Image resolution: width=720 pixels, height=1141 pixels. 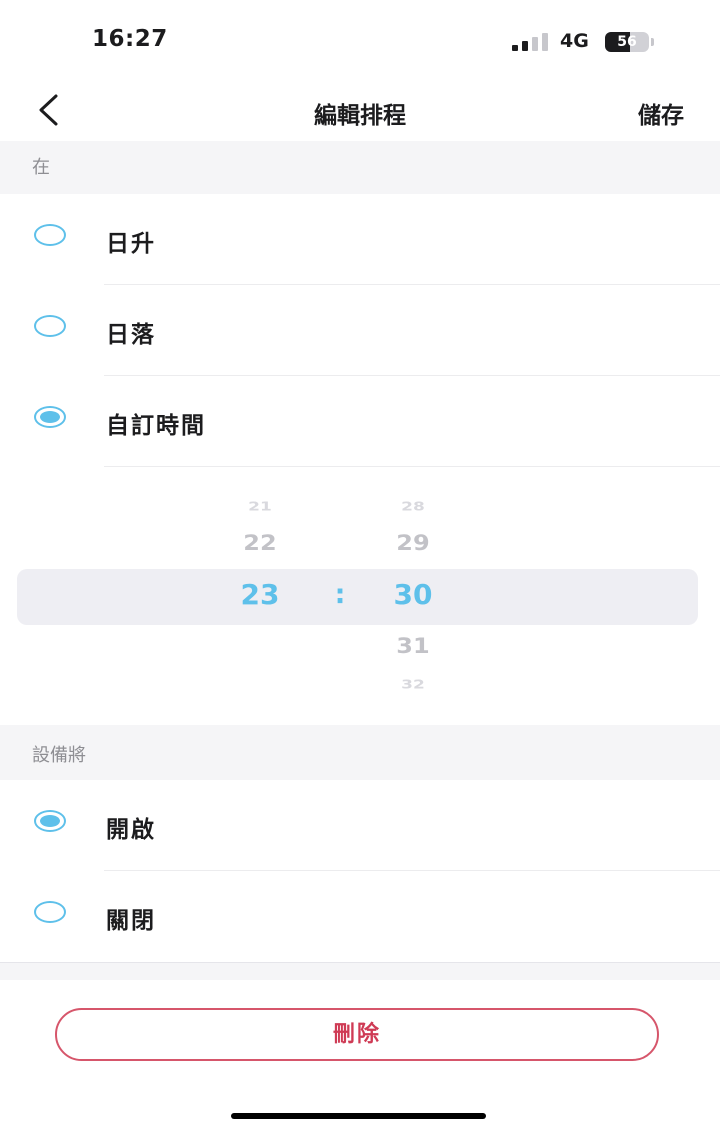 I want to click on picker-hour-selected: 23, so click(x=260, y=594).